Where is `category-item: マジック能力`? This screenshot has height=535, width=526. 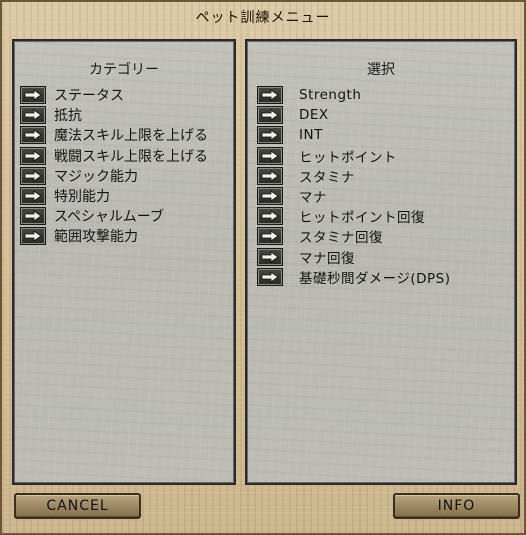
category-item: マジック能力 is located at coordinates (127, 176).